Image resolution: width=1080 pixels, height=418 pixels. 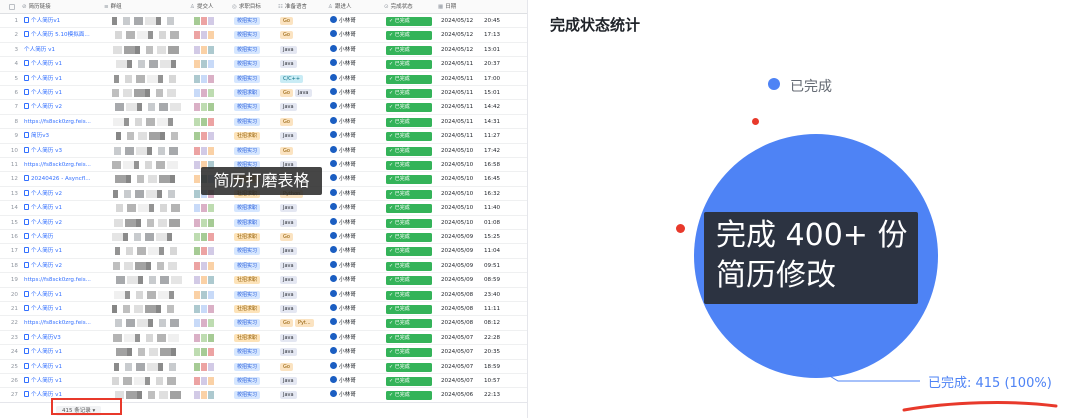 I want to click on time-cell: 22:28, so click(x=499, y=338).